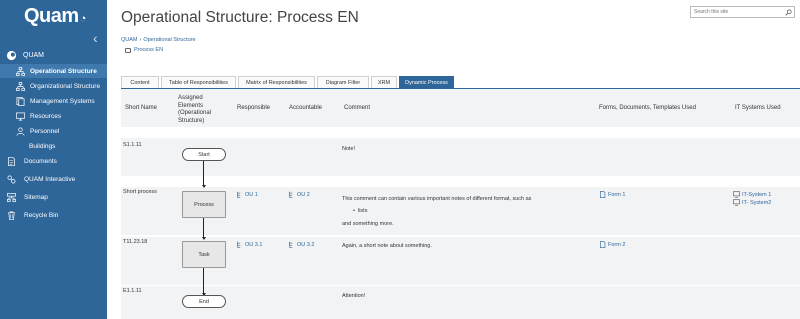 The height and width of the screenshot is (319, 800). Describe the element at coordinates (204, 301) in the screenshot. I see `flow-end-shape: End` at that location.